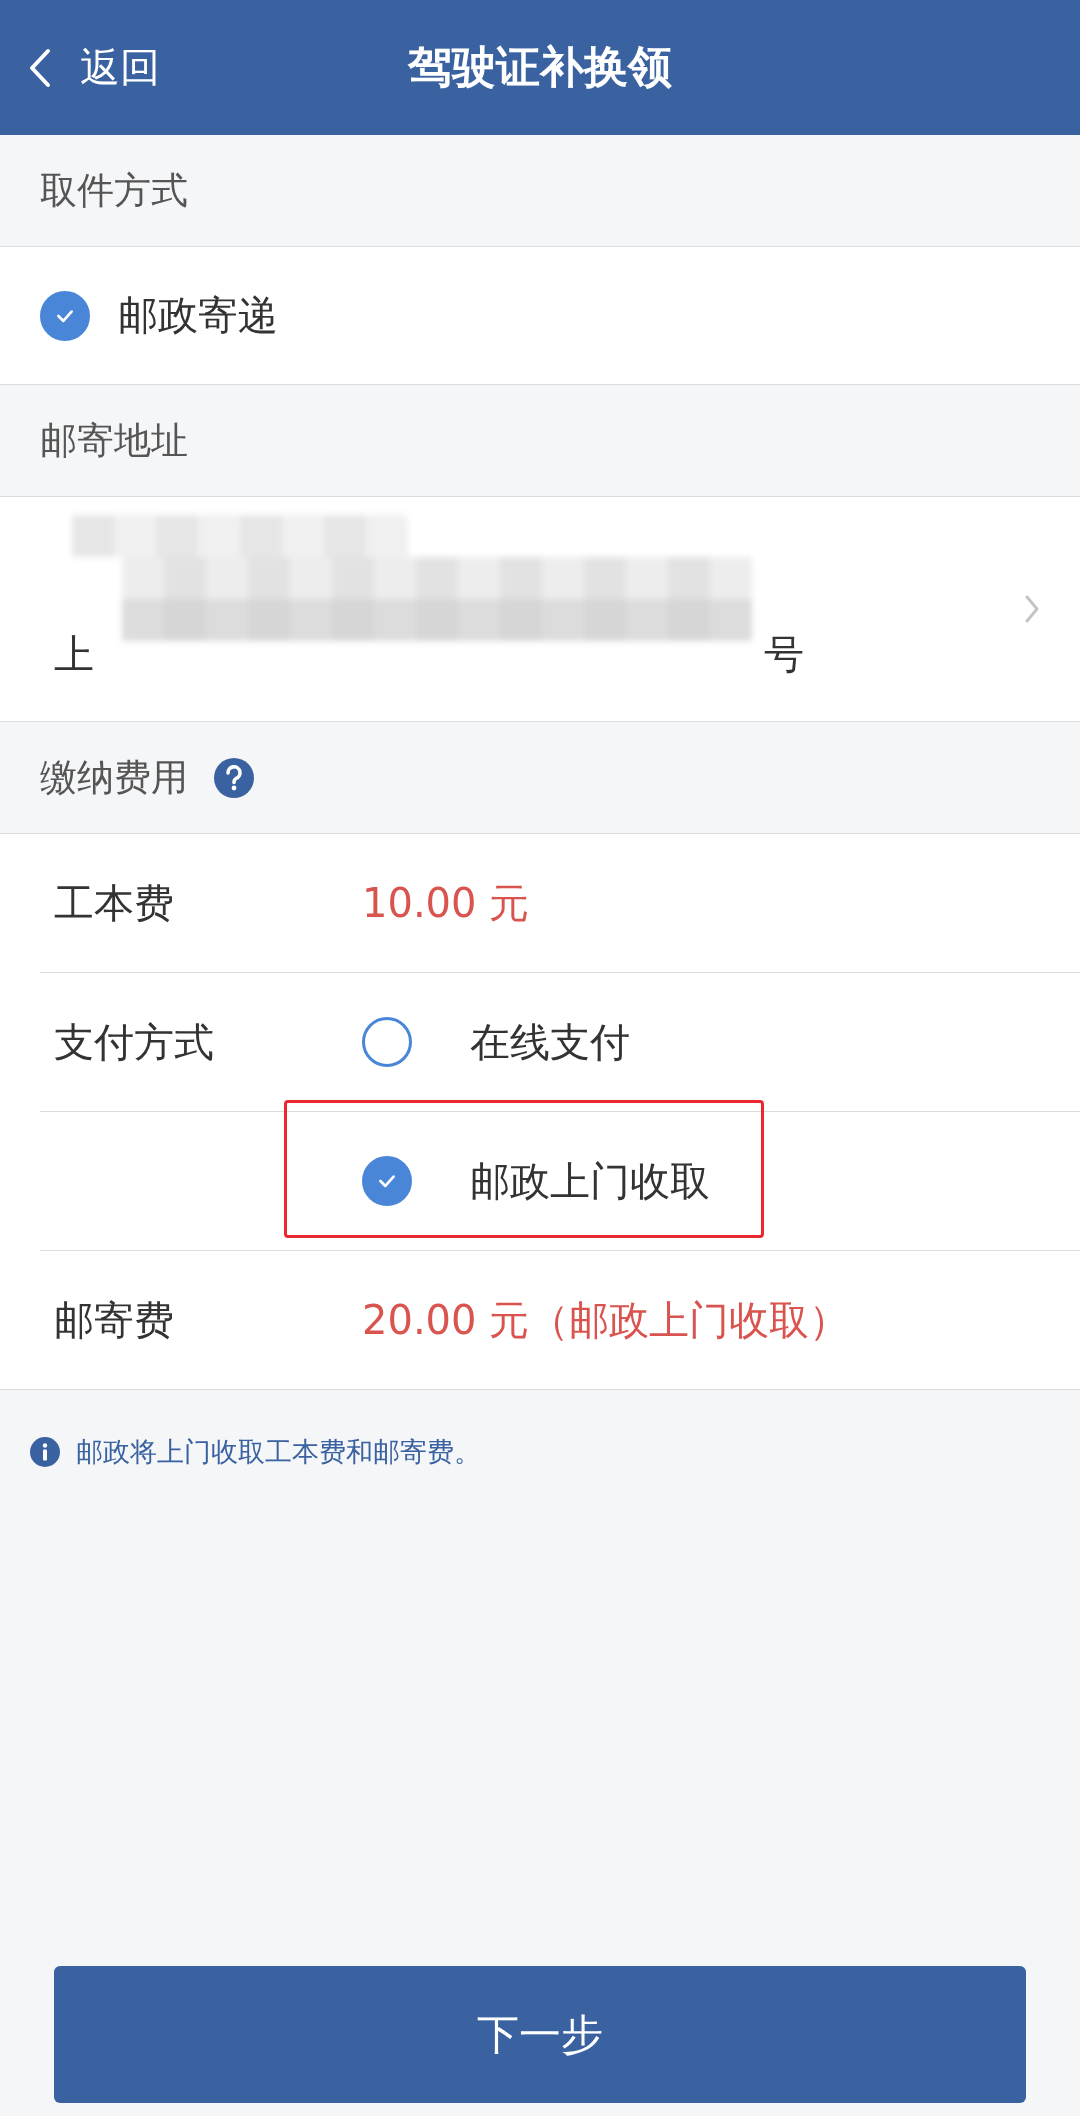  I want to click on payment-option: 在线支付, so click(496, 1042).